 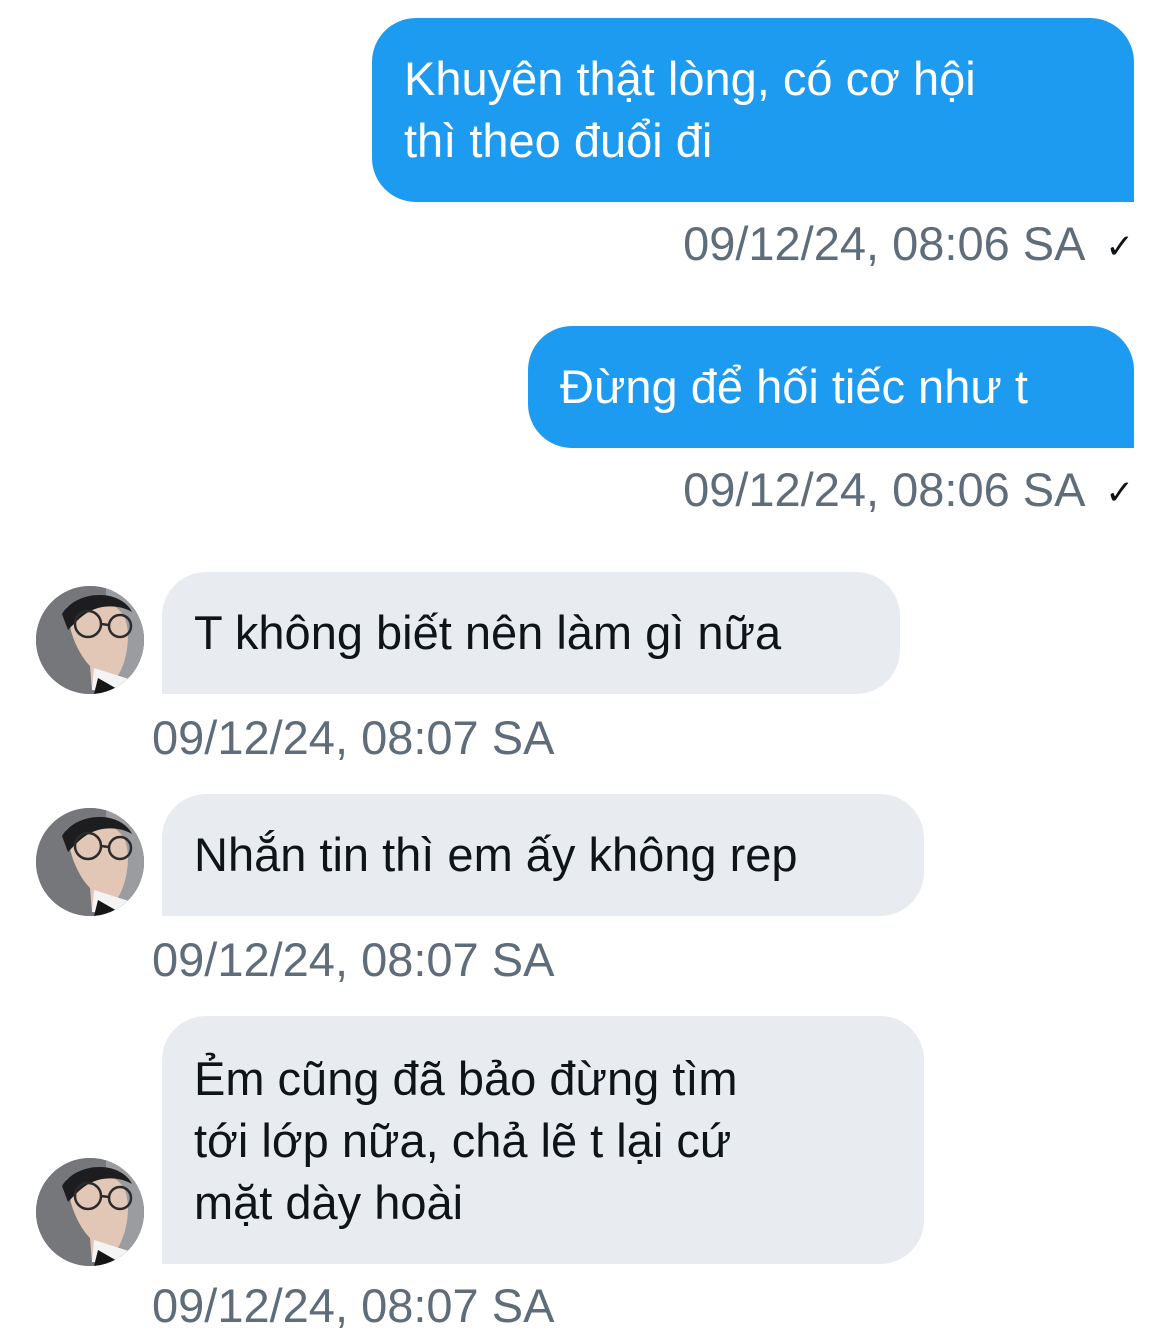 What do you see at coordinates (531, 633) in the screenshot?
I see `incoming-message-bubble: T không biết nên làm gì nữa` at bounding box center [531, 633].